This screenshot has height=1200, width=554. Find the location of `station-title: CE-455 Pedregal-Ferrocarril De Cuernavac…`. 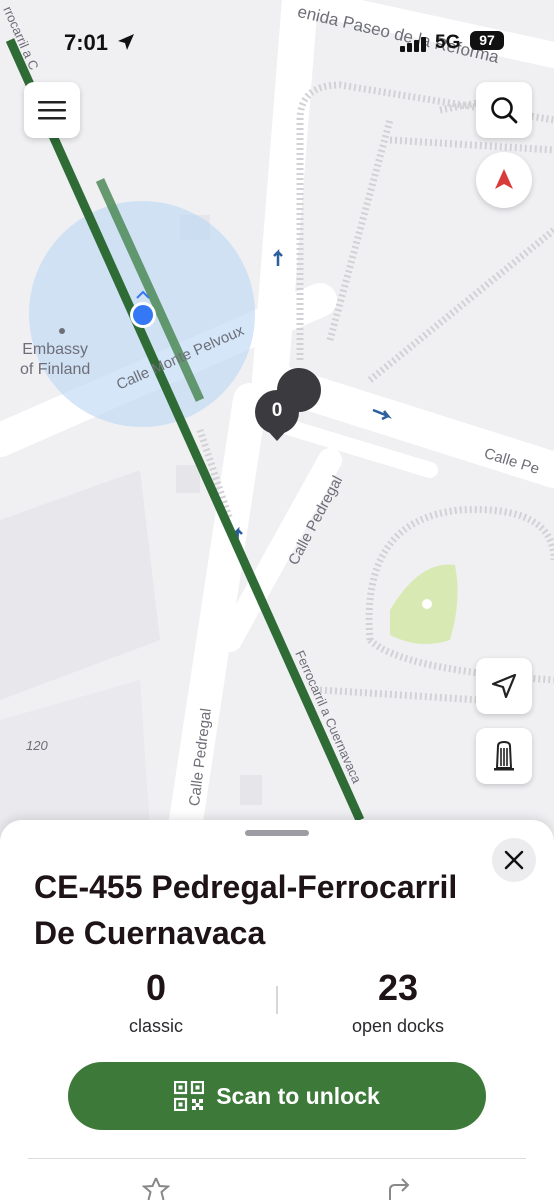

station-title: CE-455 Pedregal-Ferrocarril De Cuernavac… is located at coordinates (246, 910).